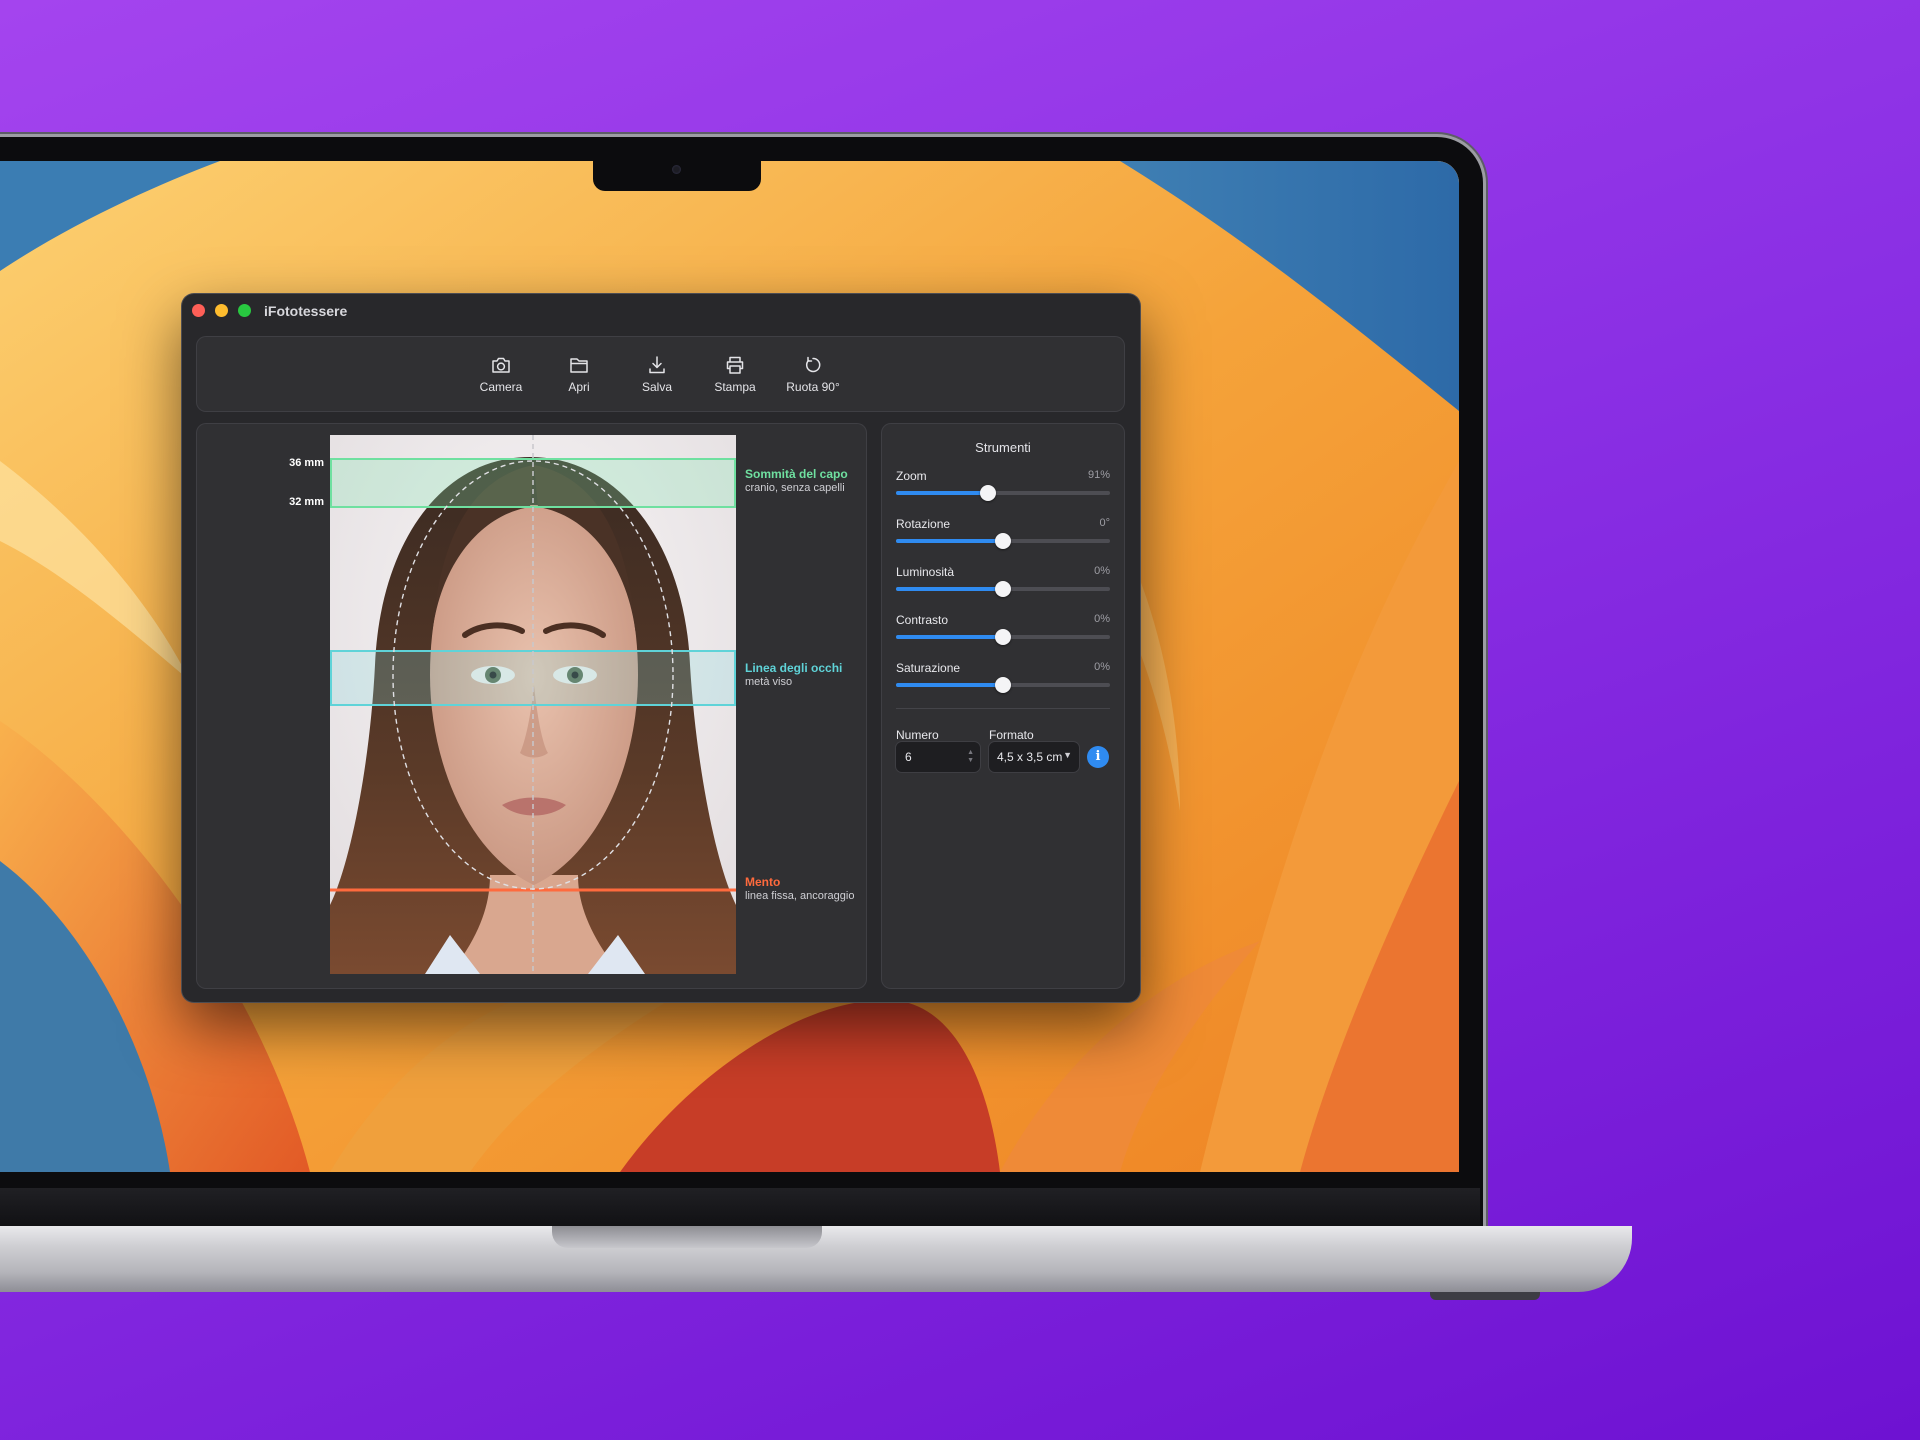 The width and height of the screenshot is (1920, 1440). Describe the element at coordinates (1003, 493) in the screenshot. I see `zoom-slider` at that location.